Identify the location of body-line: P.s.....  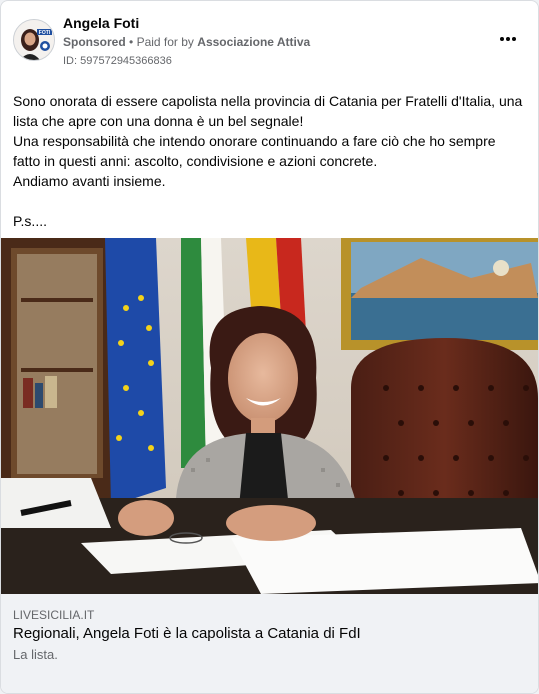
(30, 221).